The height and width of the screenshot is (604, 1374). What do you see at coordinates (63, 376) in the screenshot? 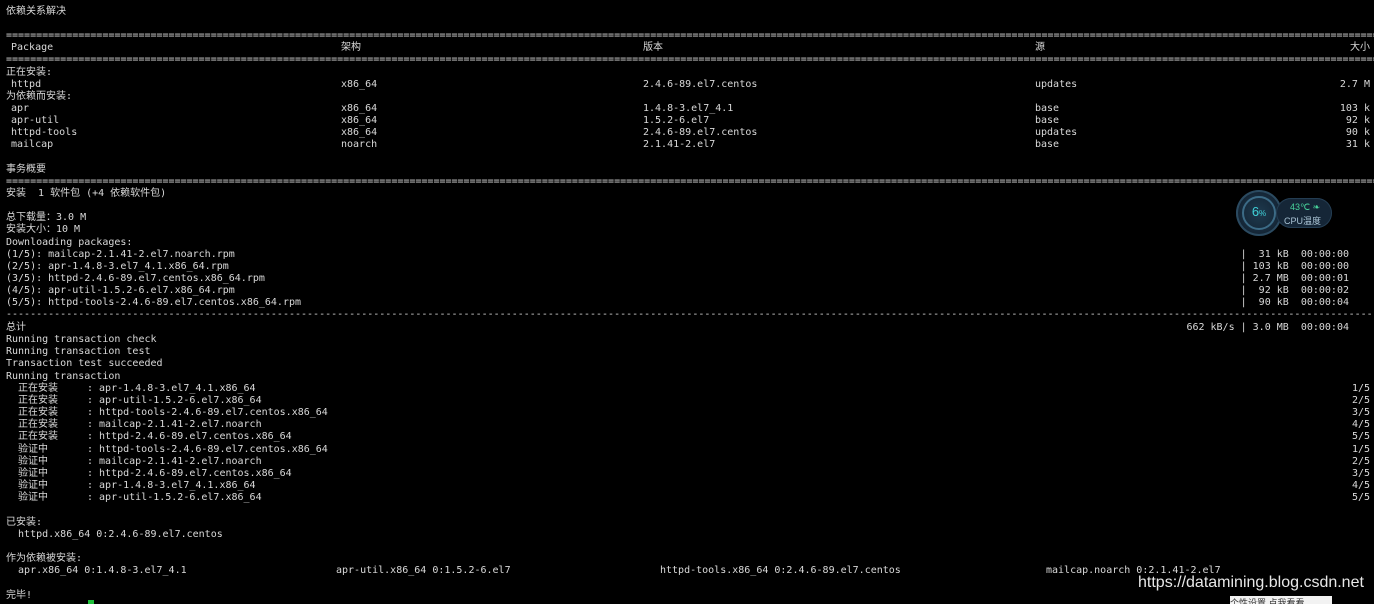
I see `tx-line: Running transaction` at bounding box center [63, 376].